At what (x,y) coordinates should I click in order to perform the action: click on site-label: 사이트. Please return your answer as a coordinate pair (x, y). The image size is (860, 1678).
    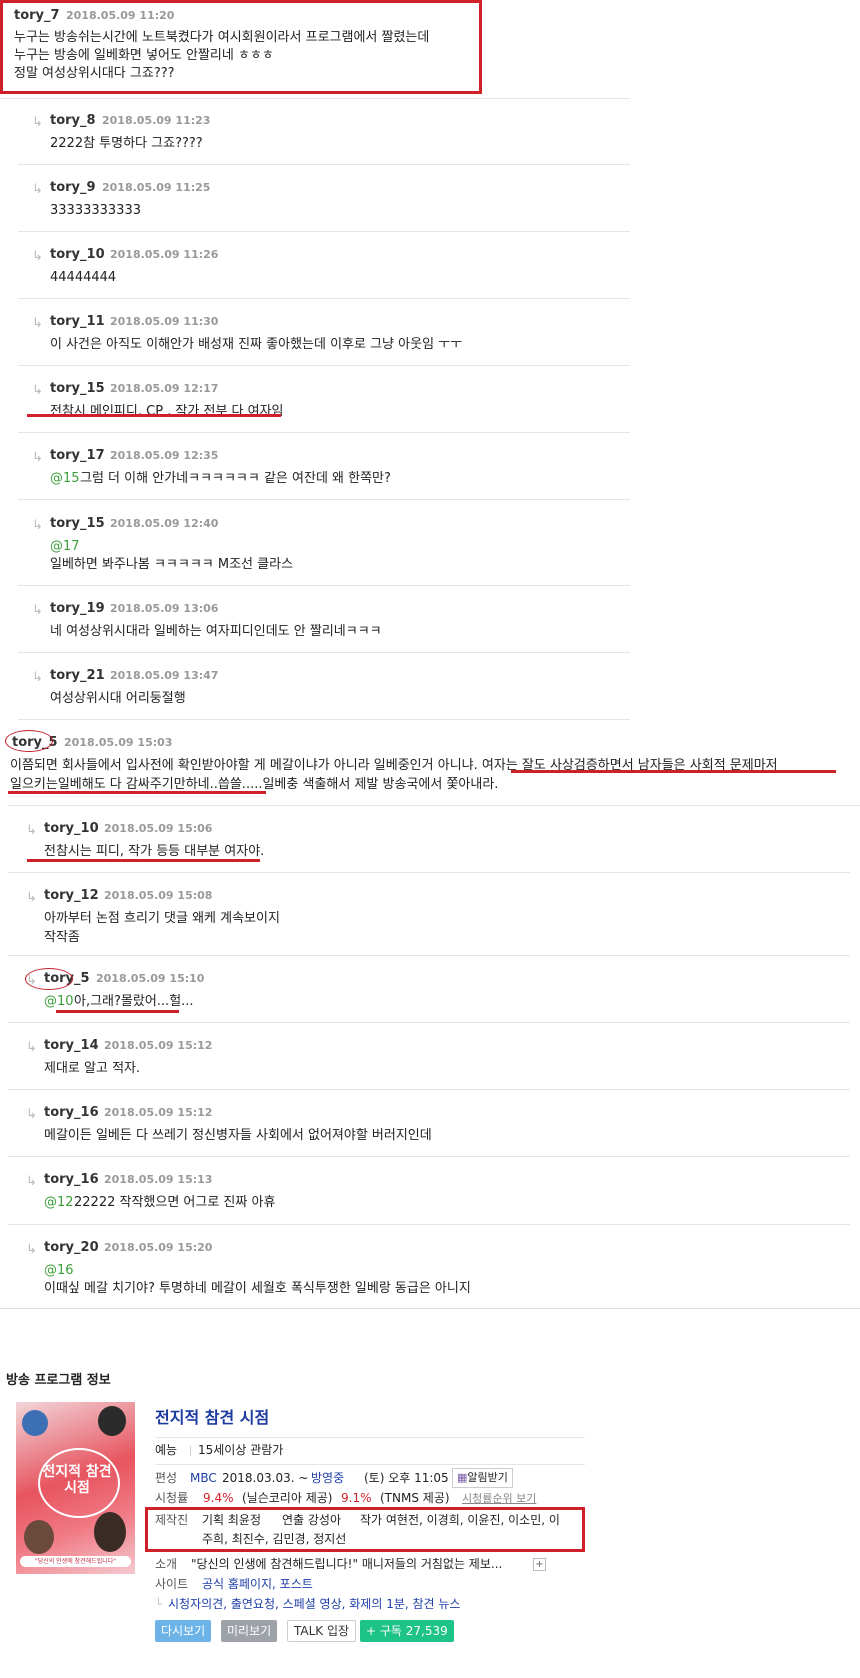
    Looking at the image, I should click on (172, 1584).